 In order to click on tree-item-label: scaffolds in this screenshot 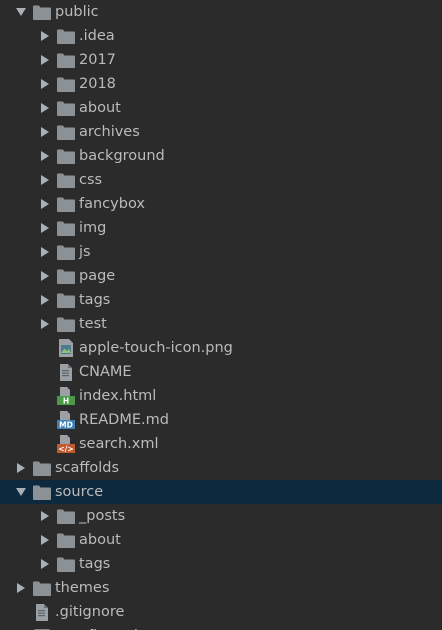, I will do `click(87, 468)`.